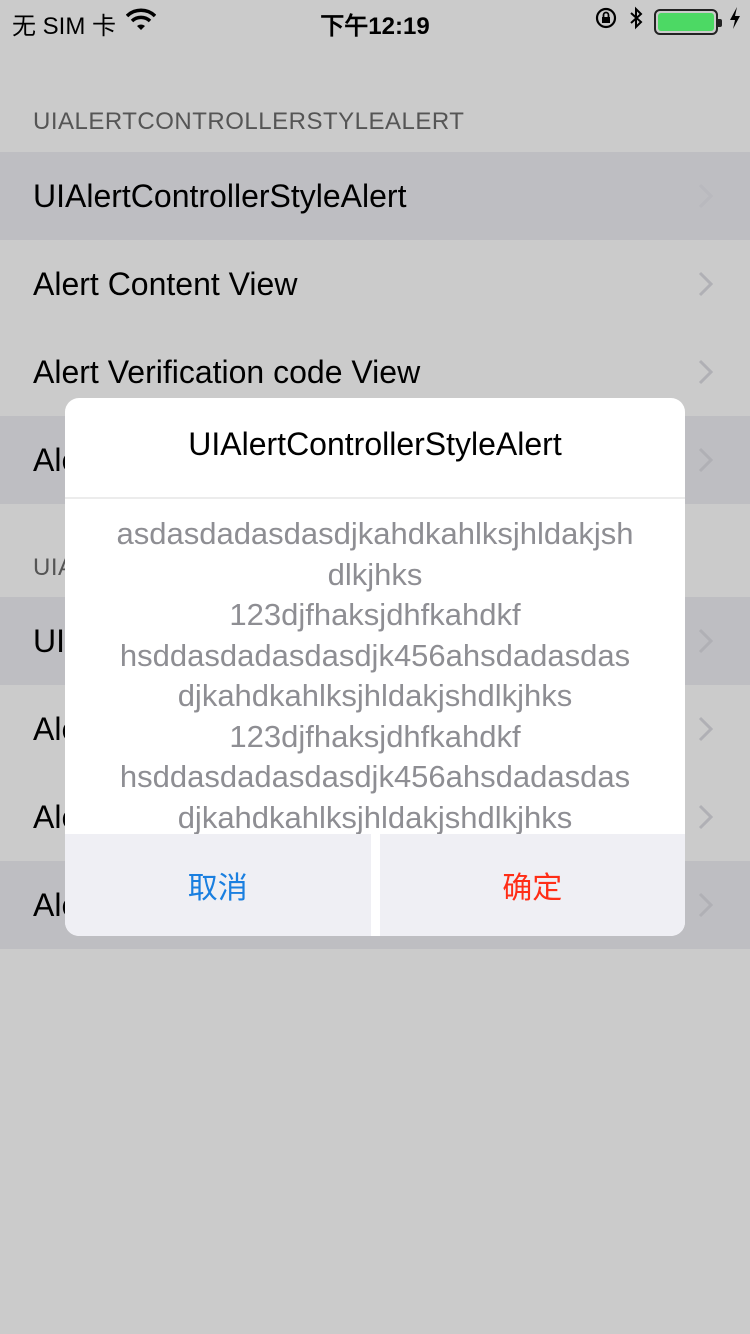 The height and width of the screenshot is (1334, 750). What do you see at coordinates (636, 21) in the screenshot?
I see `bluetooth-icon` at bounding box center [636, 21].